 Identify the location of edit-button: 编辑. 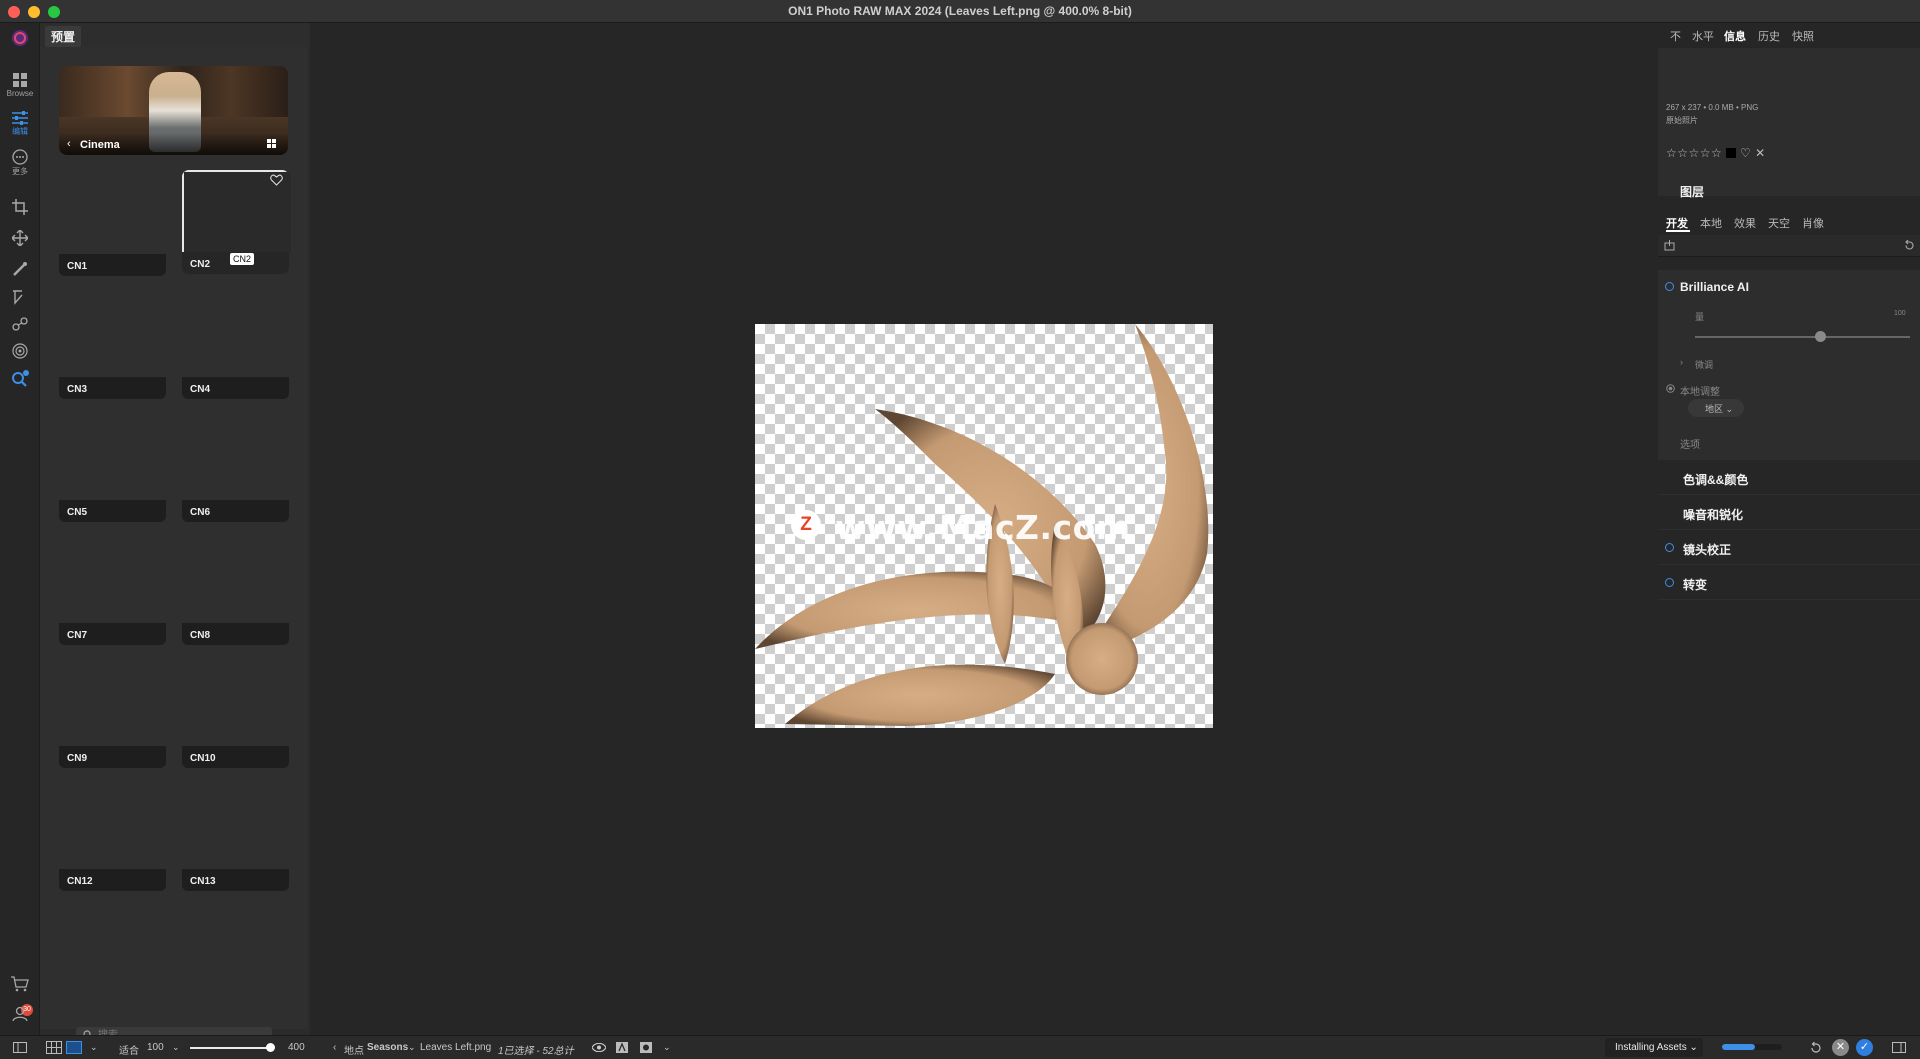
(20, 124).